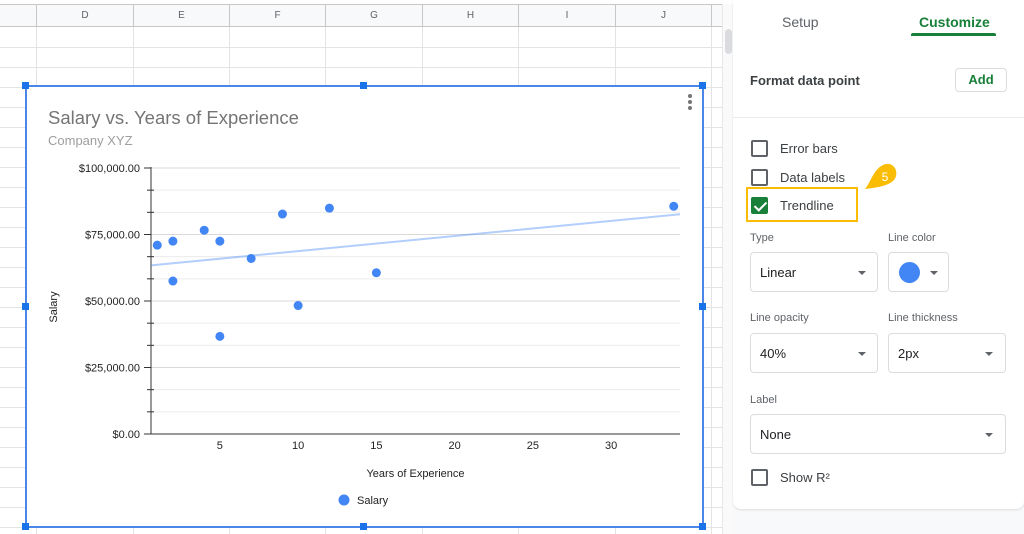 This screenshot has height=534, width=1024. What do you see at coordinates (878, 434) in the screenshot?
I see `trendline-label-select: None` at bounding box center [878, 434].